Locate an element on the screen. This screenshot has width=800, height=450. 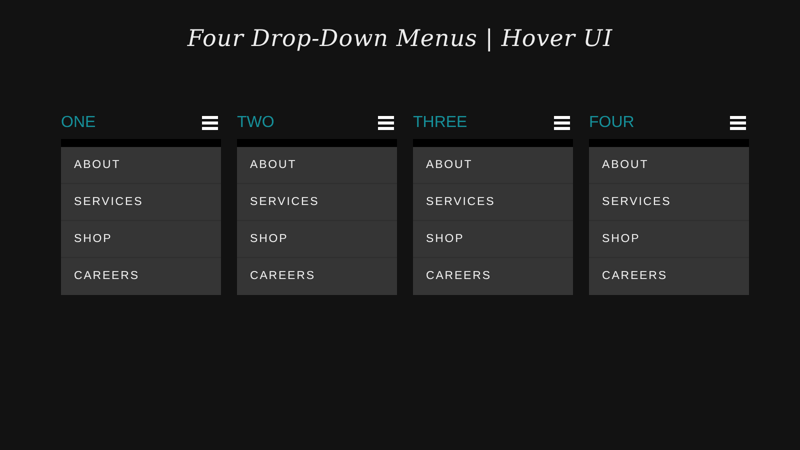
menu-title: ONE is located at coordinates (78, 123).